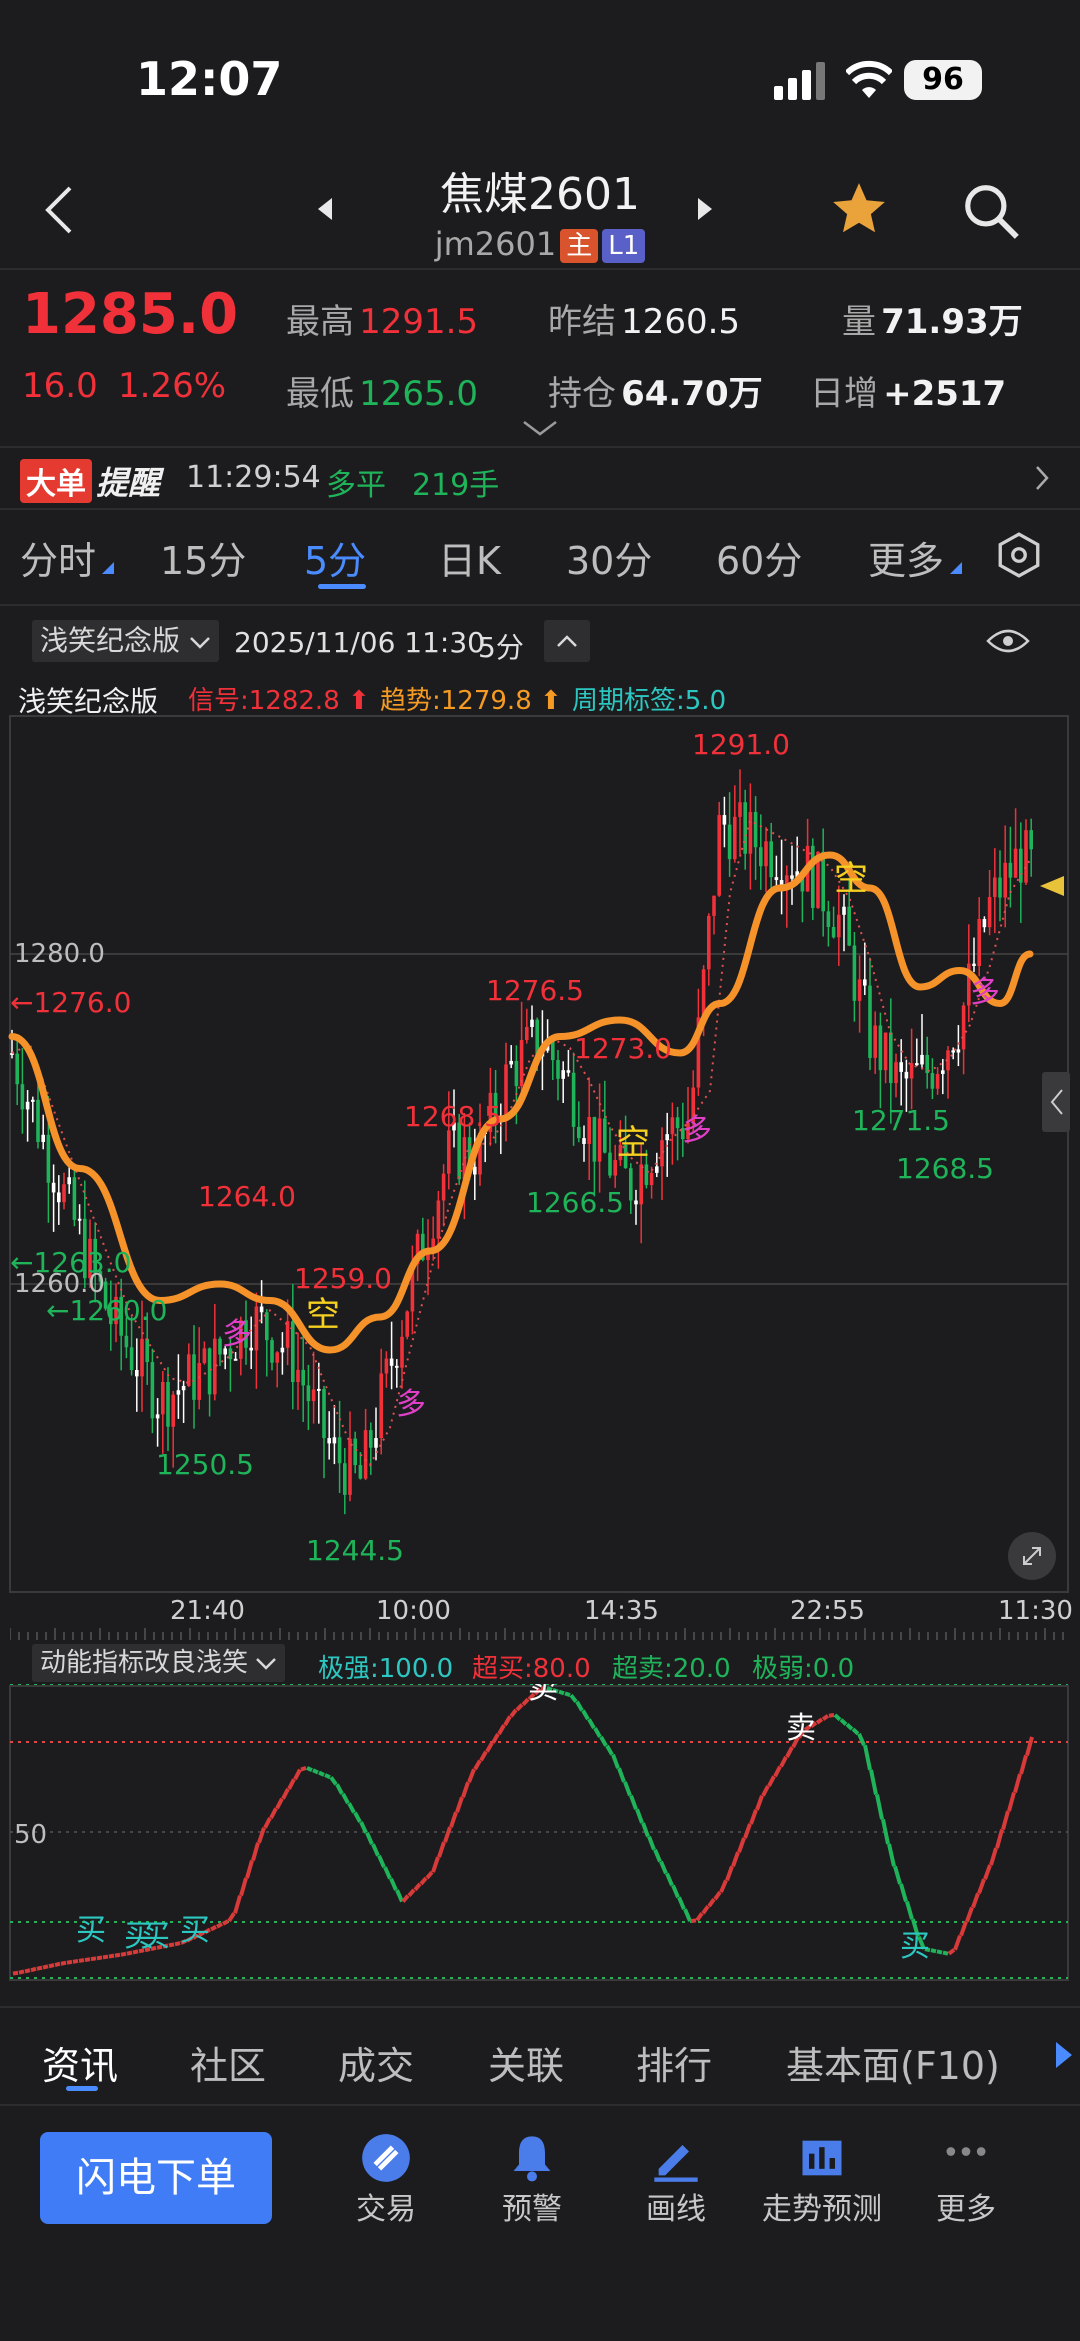 The image size is (1080, 2341). I want to click on high-value: 1291.5, so click(419, 322).